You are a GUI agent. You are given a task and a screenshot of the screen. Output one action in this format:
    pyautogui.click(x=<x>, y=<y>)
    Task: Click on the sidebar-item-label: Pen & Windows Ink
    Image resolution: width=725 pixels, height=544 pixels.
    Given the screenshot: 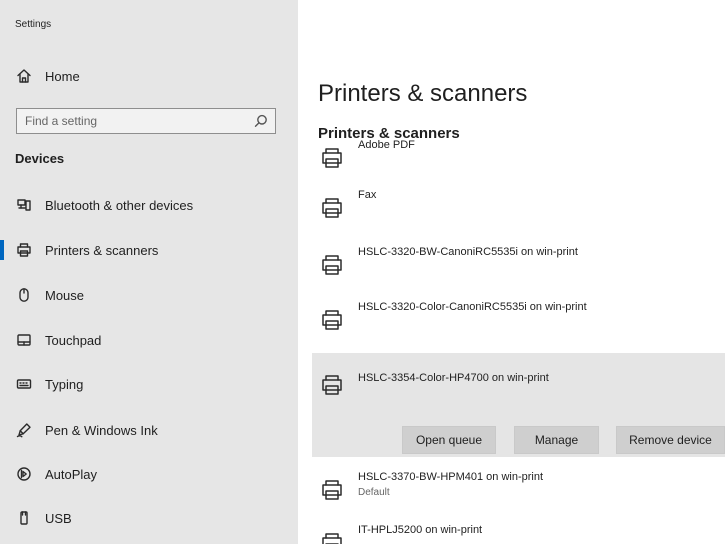 What is the action you would take?
    pyautogui.click(x=101, y=430)
    